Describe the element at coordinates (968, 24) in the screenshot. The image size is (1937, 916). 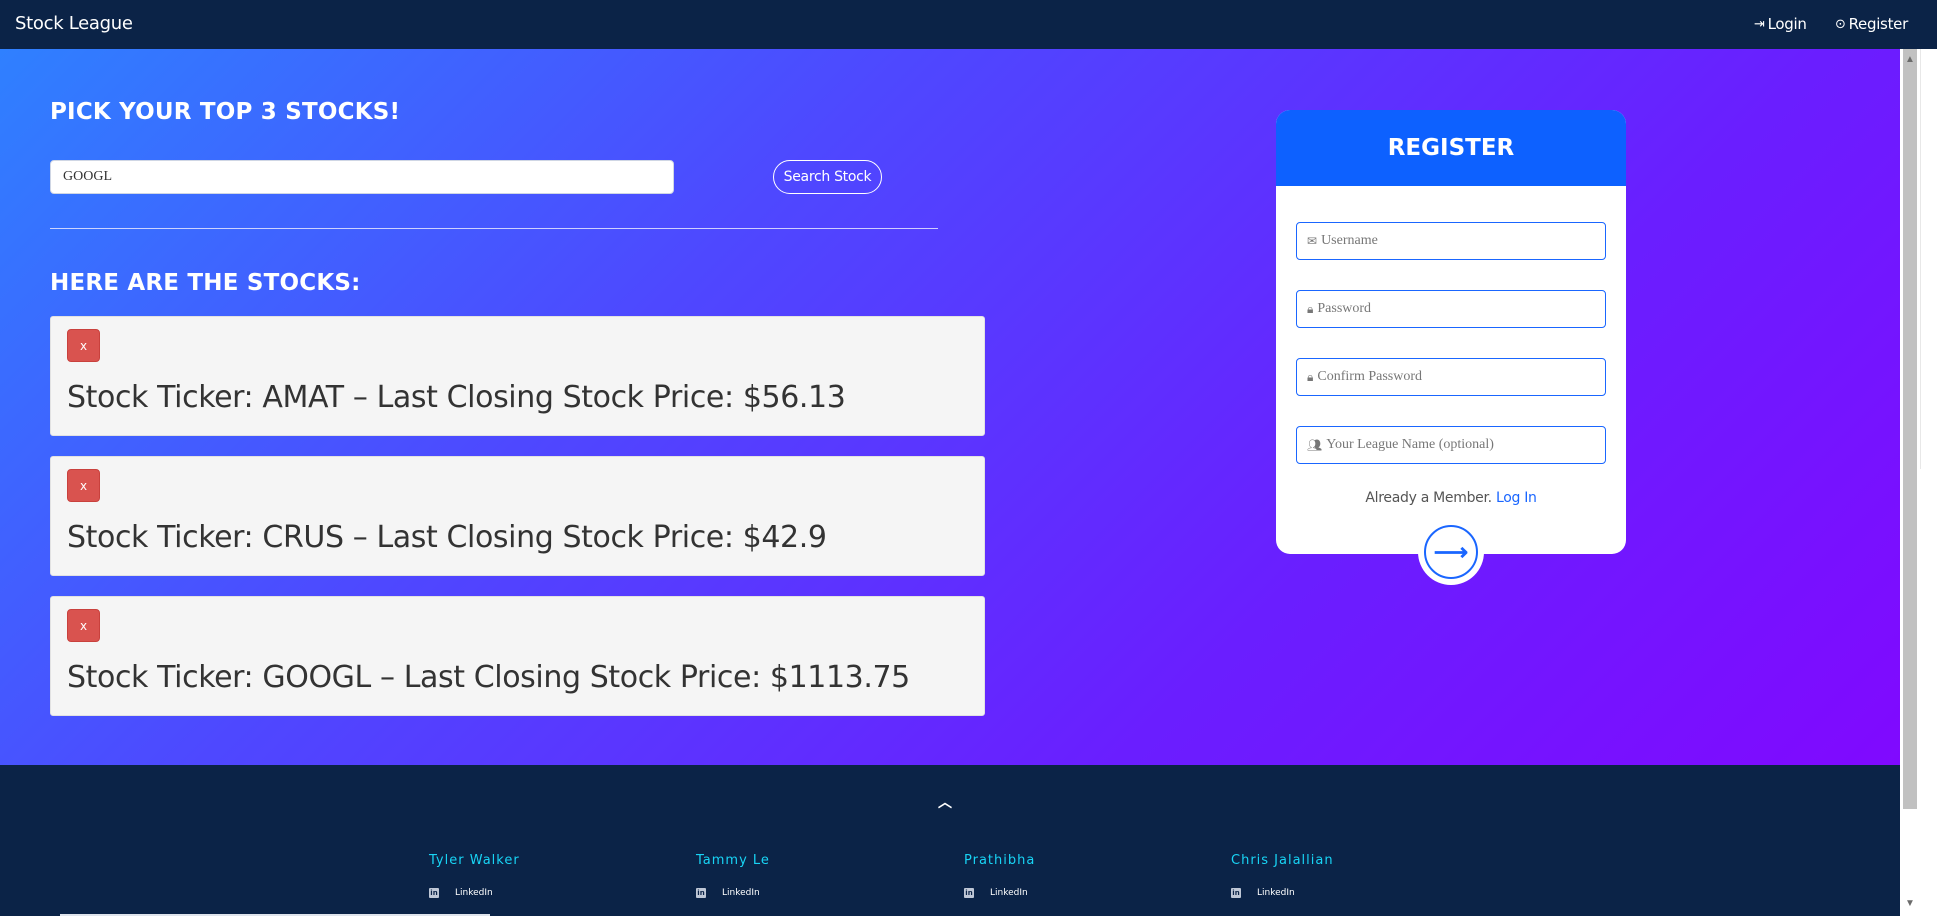
I see `top-navbar: Stock League ⇥ Login ⊙ Register` at that location.